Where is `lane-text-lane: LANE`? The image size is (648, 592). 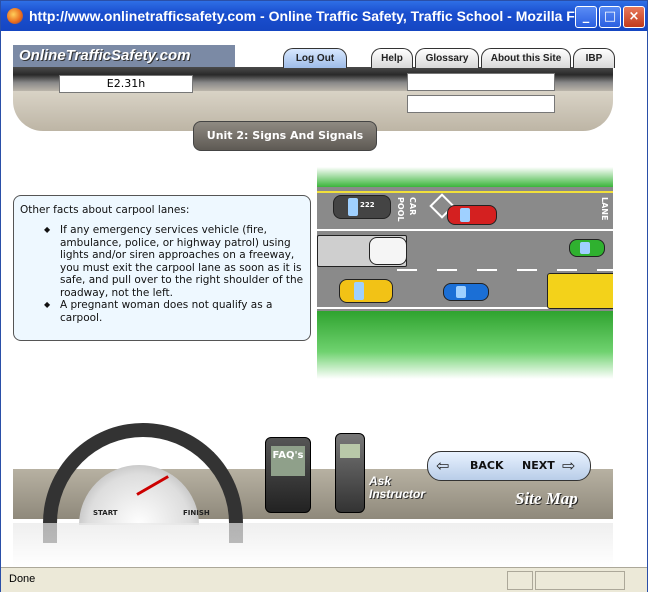
lane-text-lane: LANE is located at coordinates (604, 209).